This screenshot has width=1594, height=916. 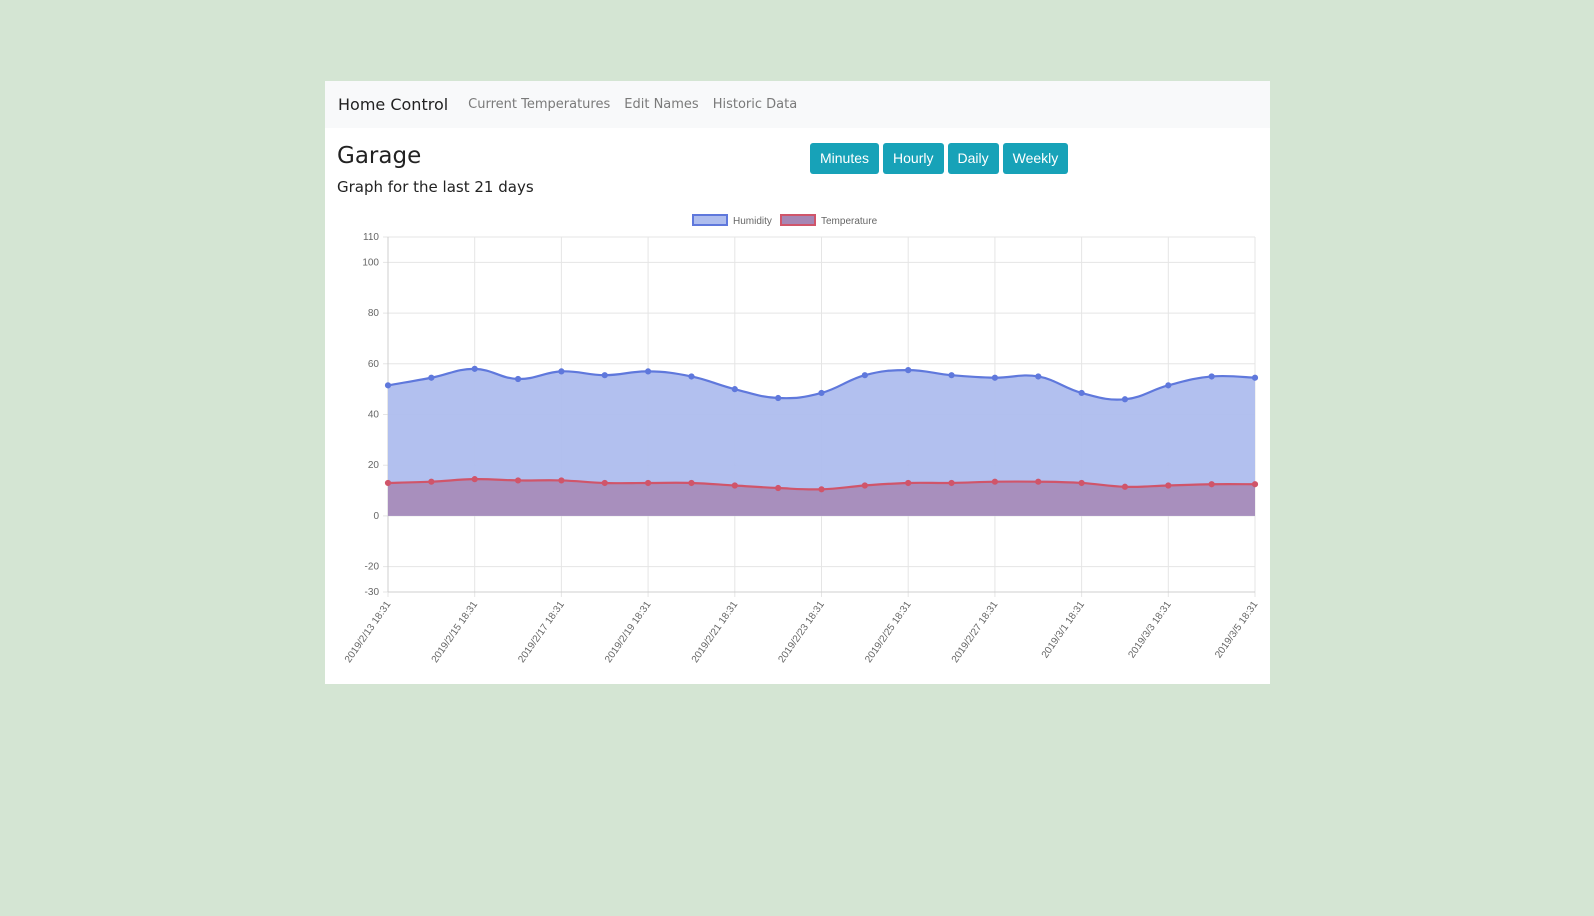 I want to click on legend-label-temperature: Temperature, so click(x=849, y=221).